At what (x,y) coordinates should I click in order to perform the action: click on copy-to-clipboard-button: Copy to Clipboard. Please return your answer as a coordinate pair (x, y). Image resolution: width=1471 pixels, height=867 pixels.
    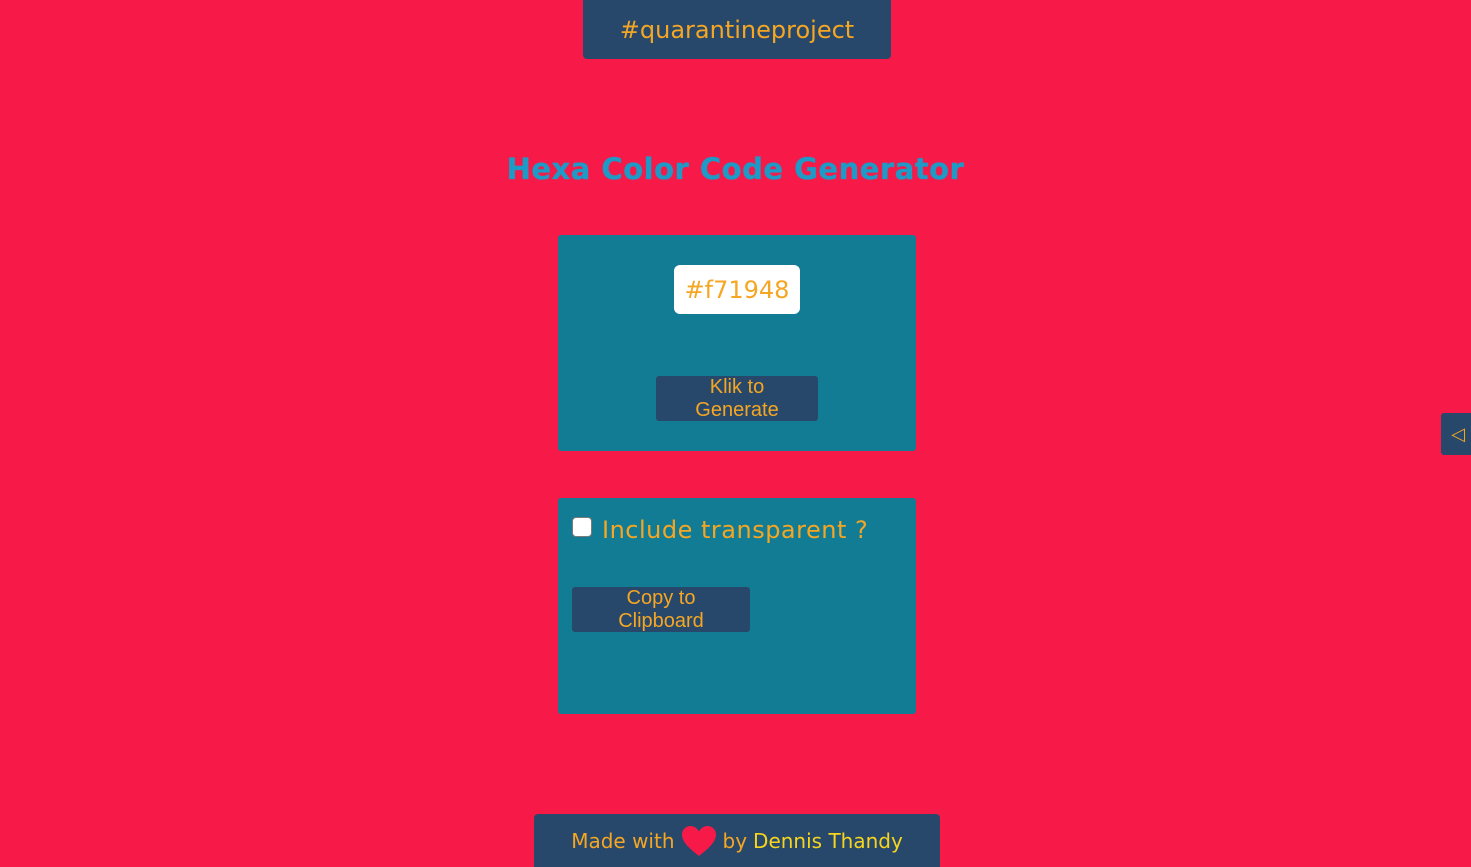
    Looking at the image, I should click on (661, 609).